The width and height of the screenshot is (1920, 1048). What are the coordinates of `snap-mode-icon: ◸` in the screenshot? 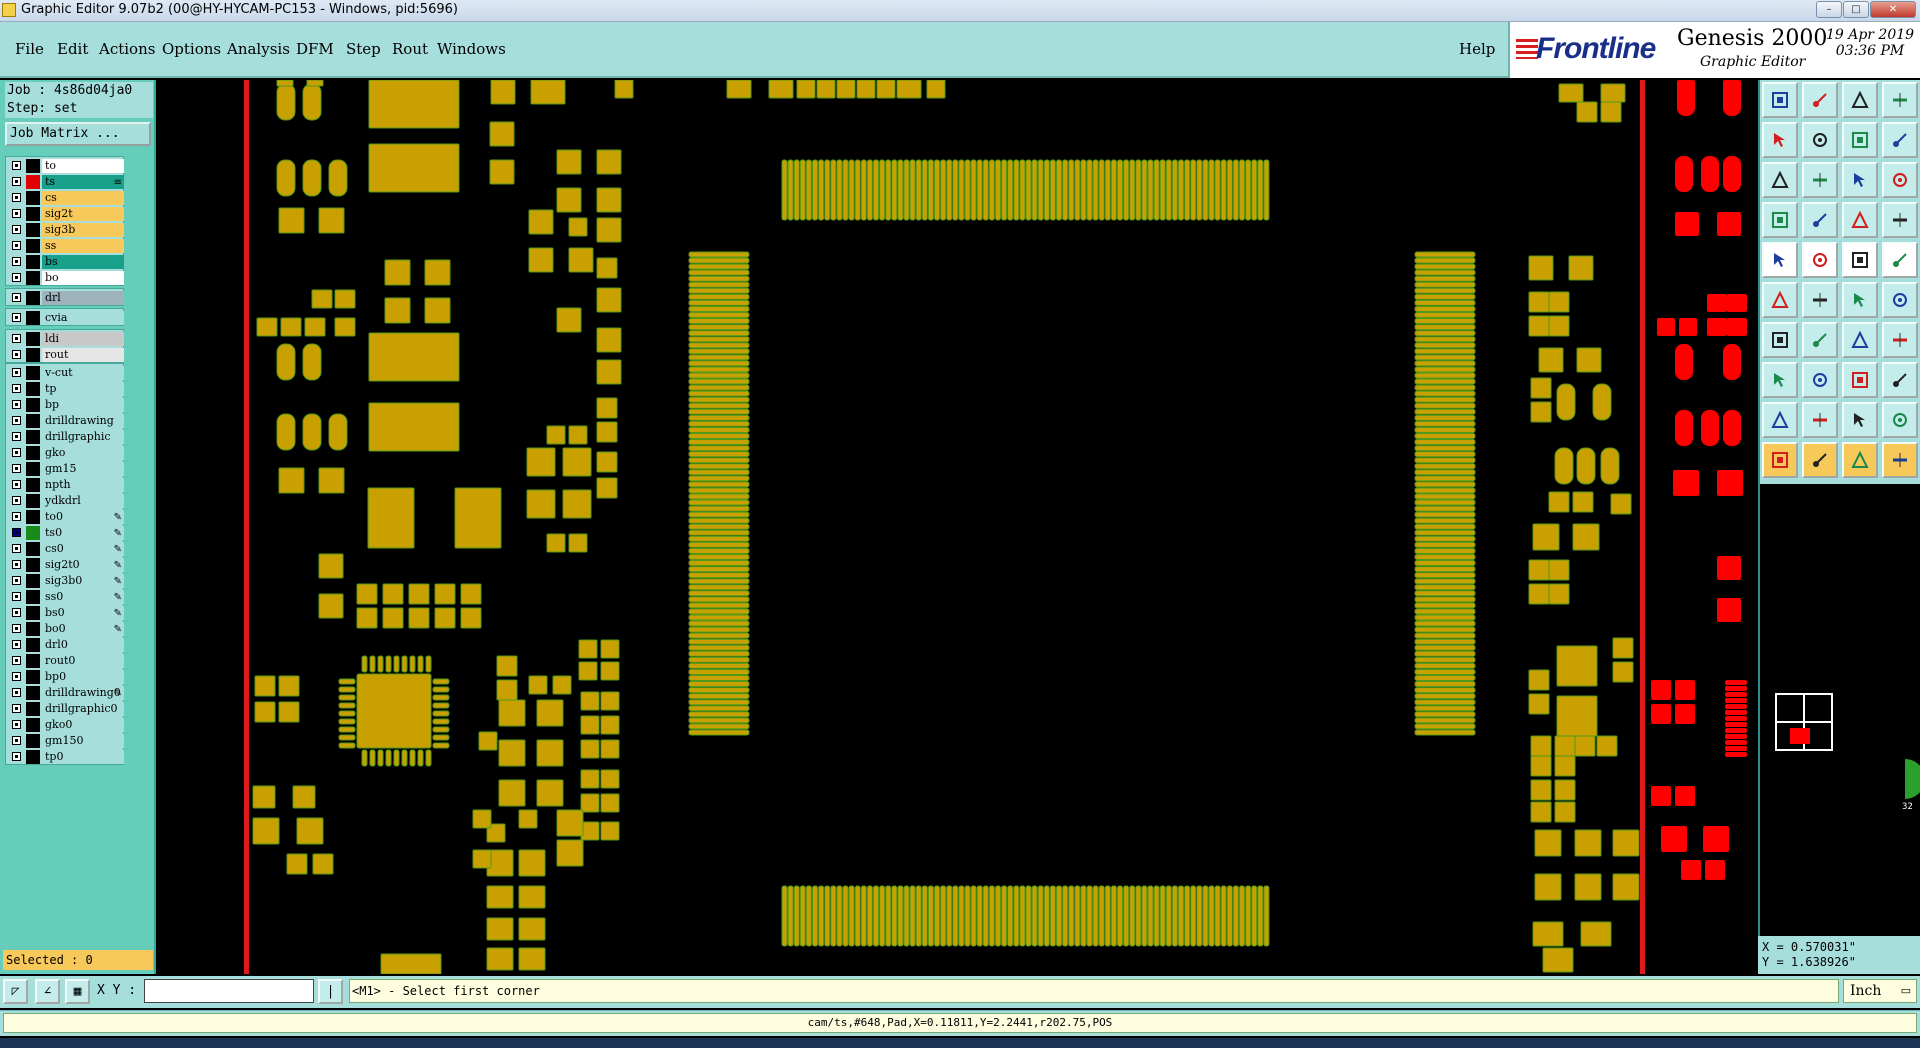 It's located at (15, 991).